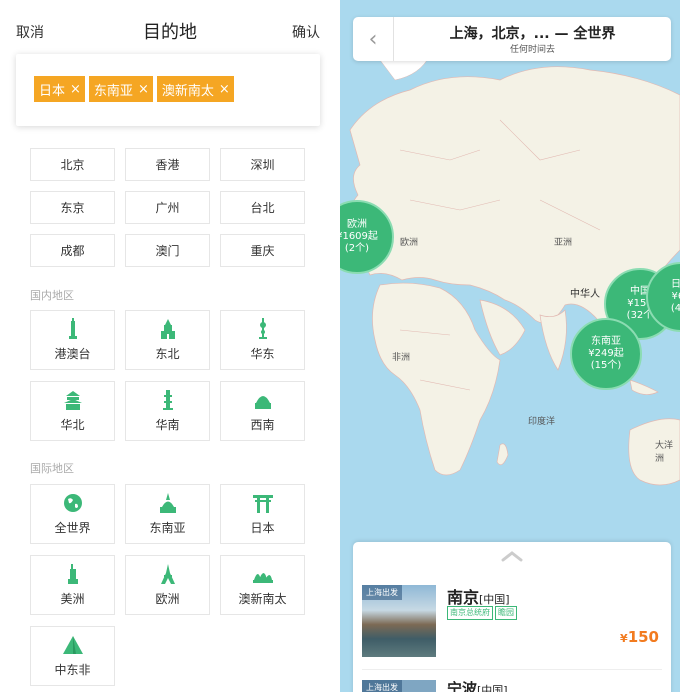 The width and height of the screenshot is (680, 692). I want to click on selected-chip-oceania: 澳新南太 ×, so click(195, 89).